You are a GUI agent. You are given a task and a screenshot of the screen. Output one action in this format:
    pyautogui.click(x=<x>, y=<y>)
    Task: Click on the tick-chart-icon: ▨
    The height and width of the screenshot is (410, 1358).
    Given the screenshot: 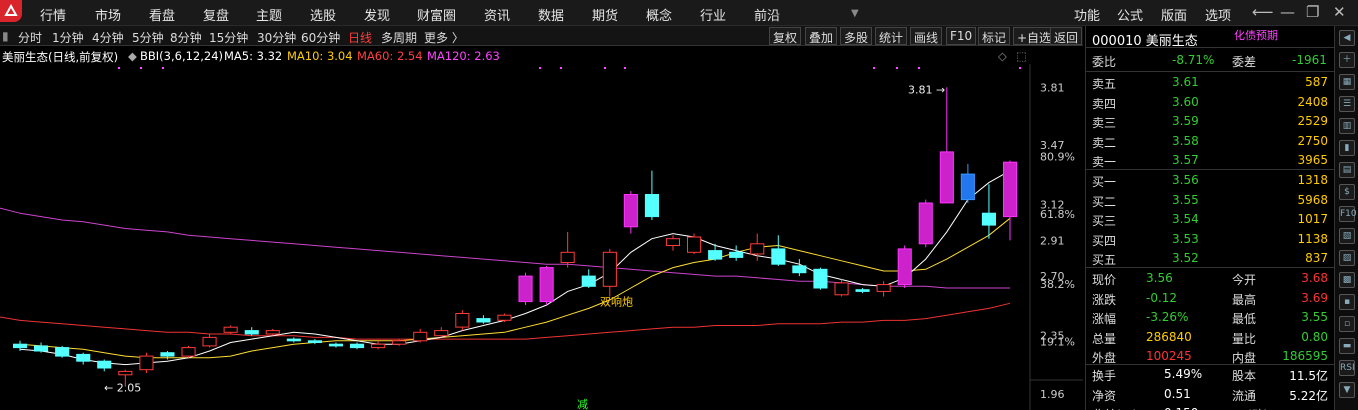 What is the action you would take?
    pyautogui.click(x=1347, y=258)
    